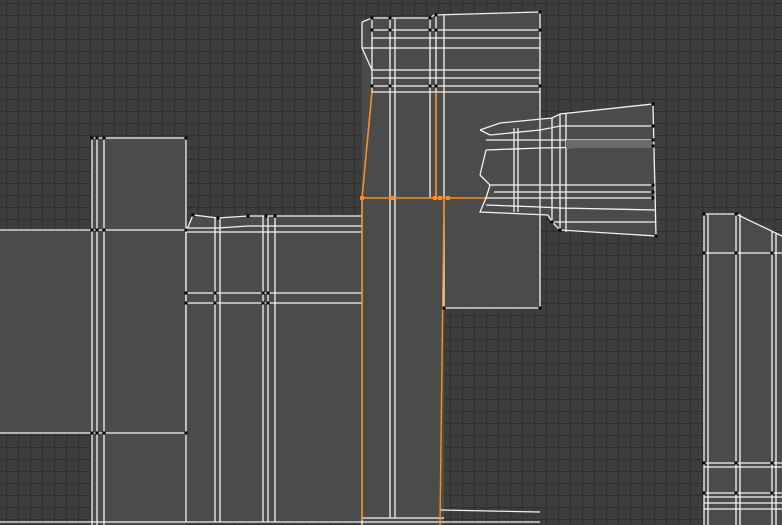 This screenshot has height=525, width=782. I want to click on uv-island-far-right, so click(742, 369).